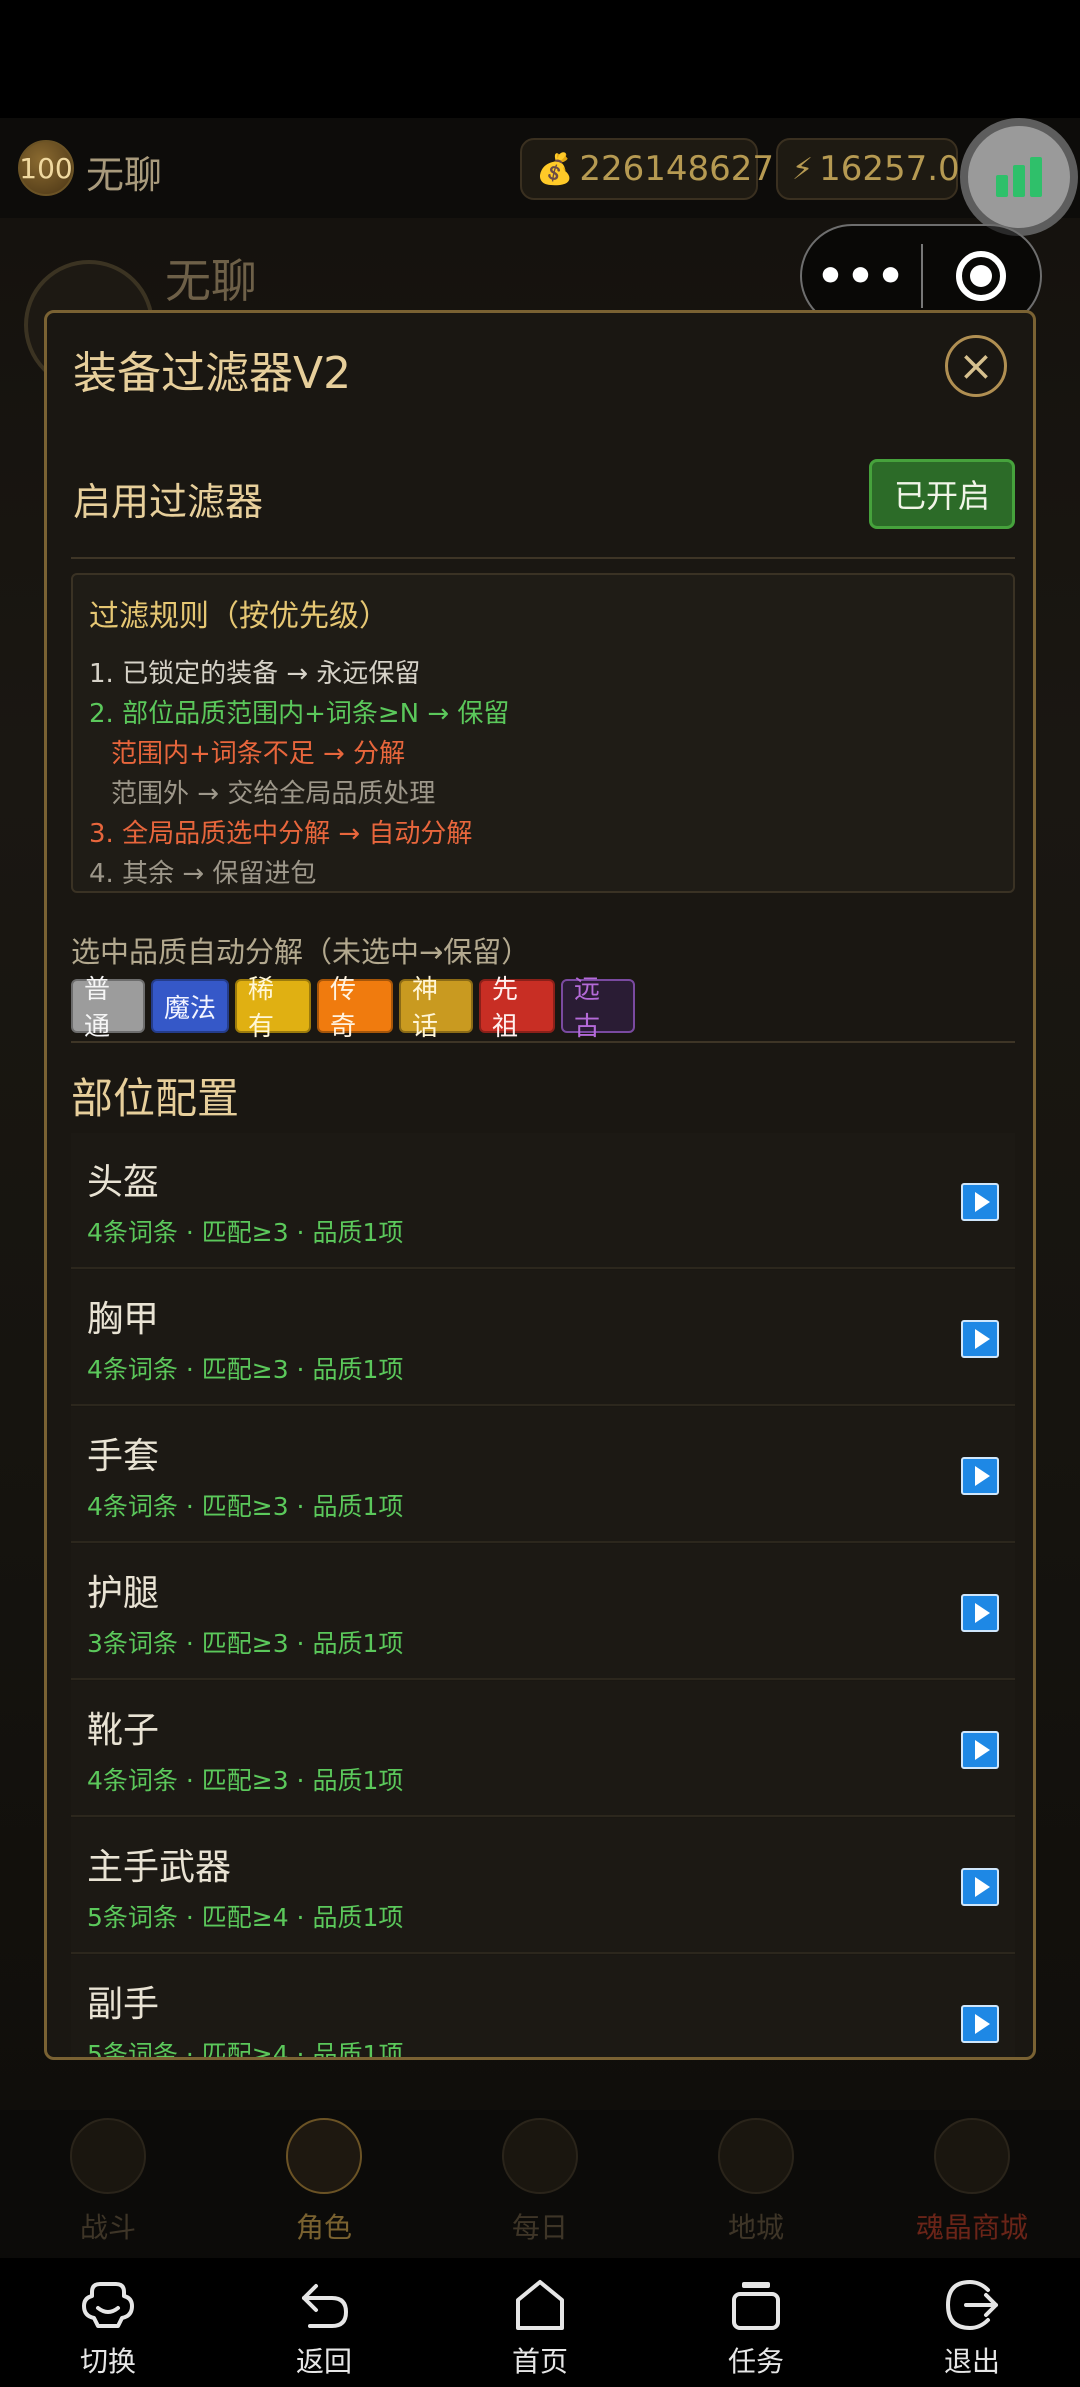  Describe the element at coordinates (540, 2305) in the screenshot. I see `home-icon` at that location.